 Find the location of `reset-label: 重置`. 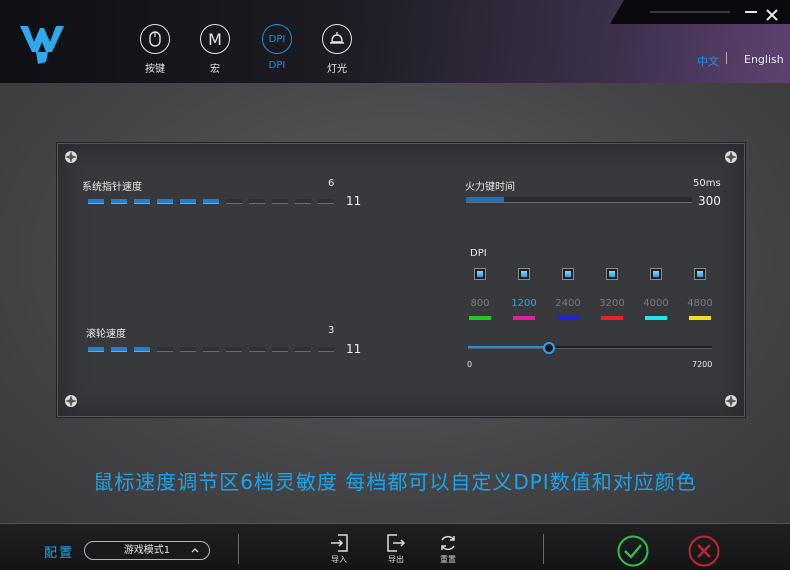

reset-label: 重置 is located at coordinates (448, 559).